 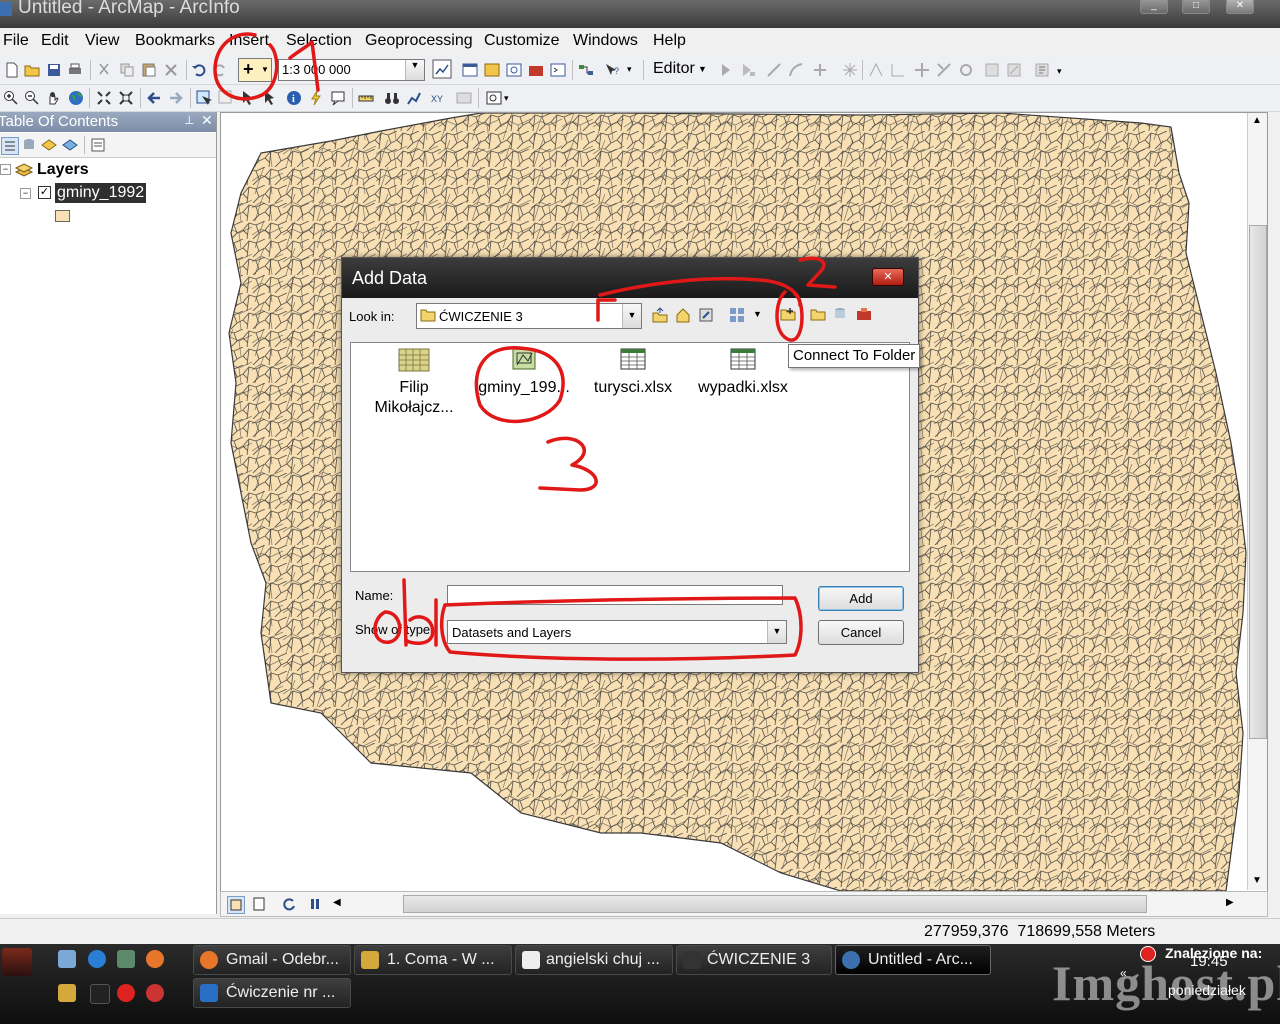 What do you see at coordinates (775, 904) in the screenshot?
I see `horizontal-scroll-thumb` at bounding box center [775, 904].